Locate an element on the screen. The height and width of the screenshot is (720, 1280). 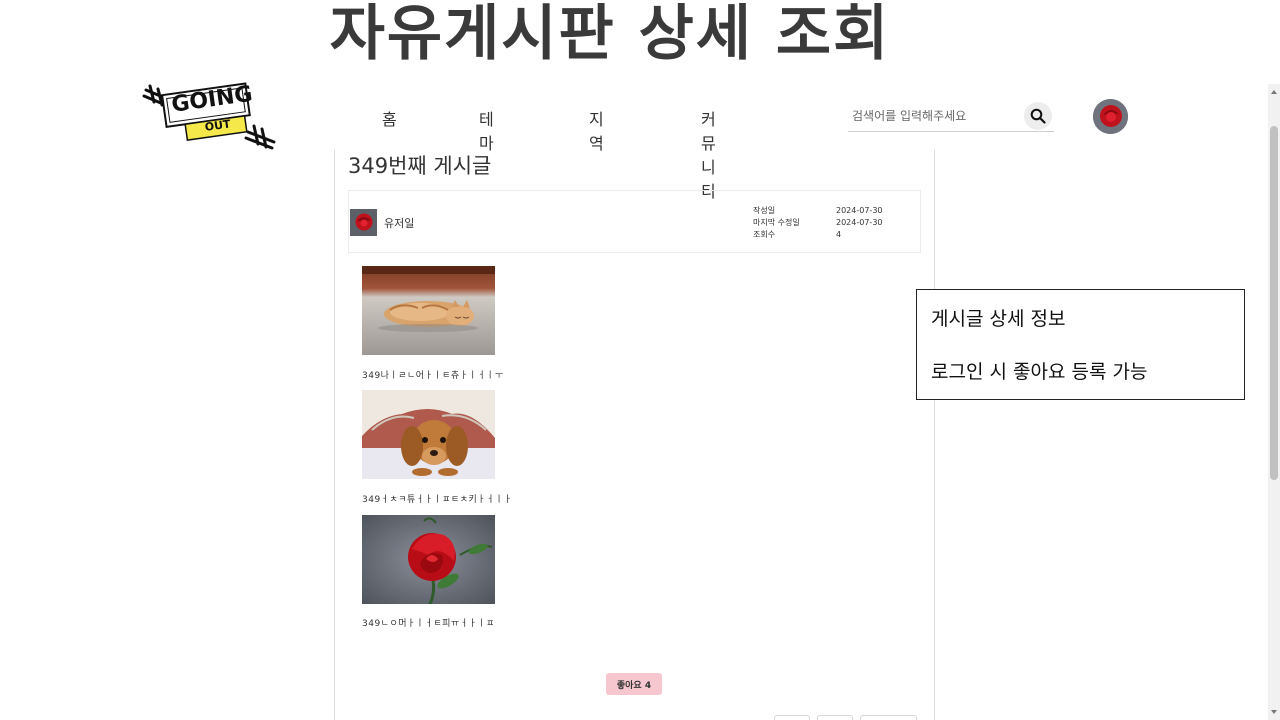
meta-values: 2024-07-30 2024-07-30 4 is located at coordinates (859, 223).